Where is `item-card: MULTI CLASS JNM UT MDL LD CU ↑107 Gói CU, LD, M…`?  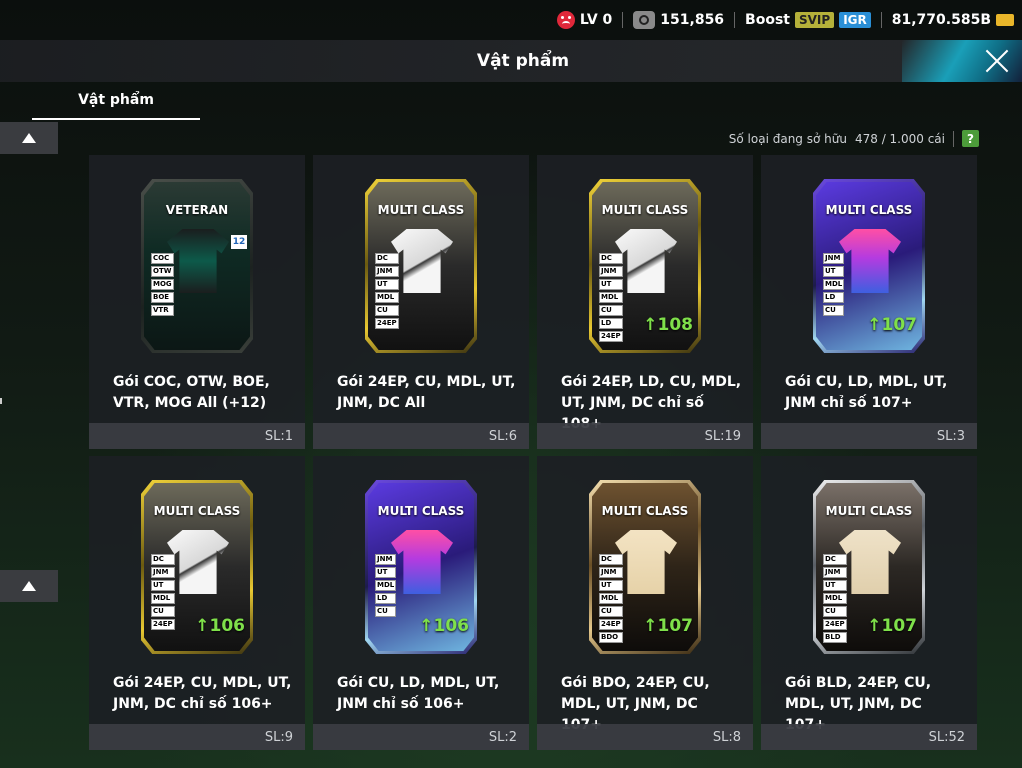 item-card: MULTI CLASS JNM UT MDL LD CU ↑107 Gói CU, LD, M… is located at coordinates (869, 302).